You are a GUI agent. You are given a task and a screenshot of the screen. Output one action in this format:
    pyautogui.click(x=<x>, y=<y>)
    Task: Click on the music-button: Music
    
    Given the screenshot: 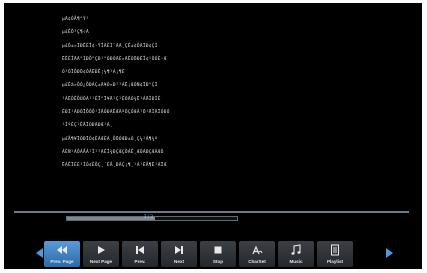 What is the action you would take?
    pyautogui.click(x=296, y=254)
    